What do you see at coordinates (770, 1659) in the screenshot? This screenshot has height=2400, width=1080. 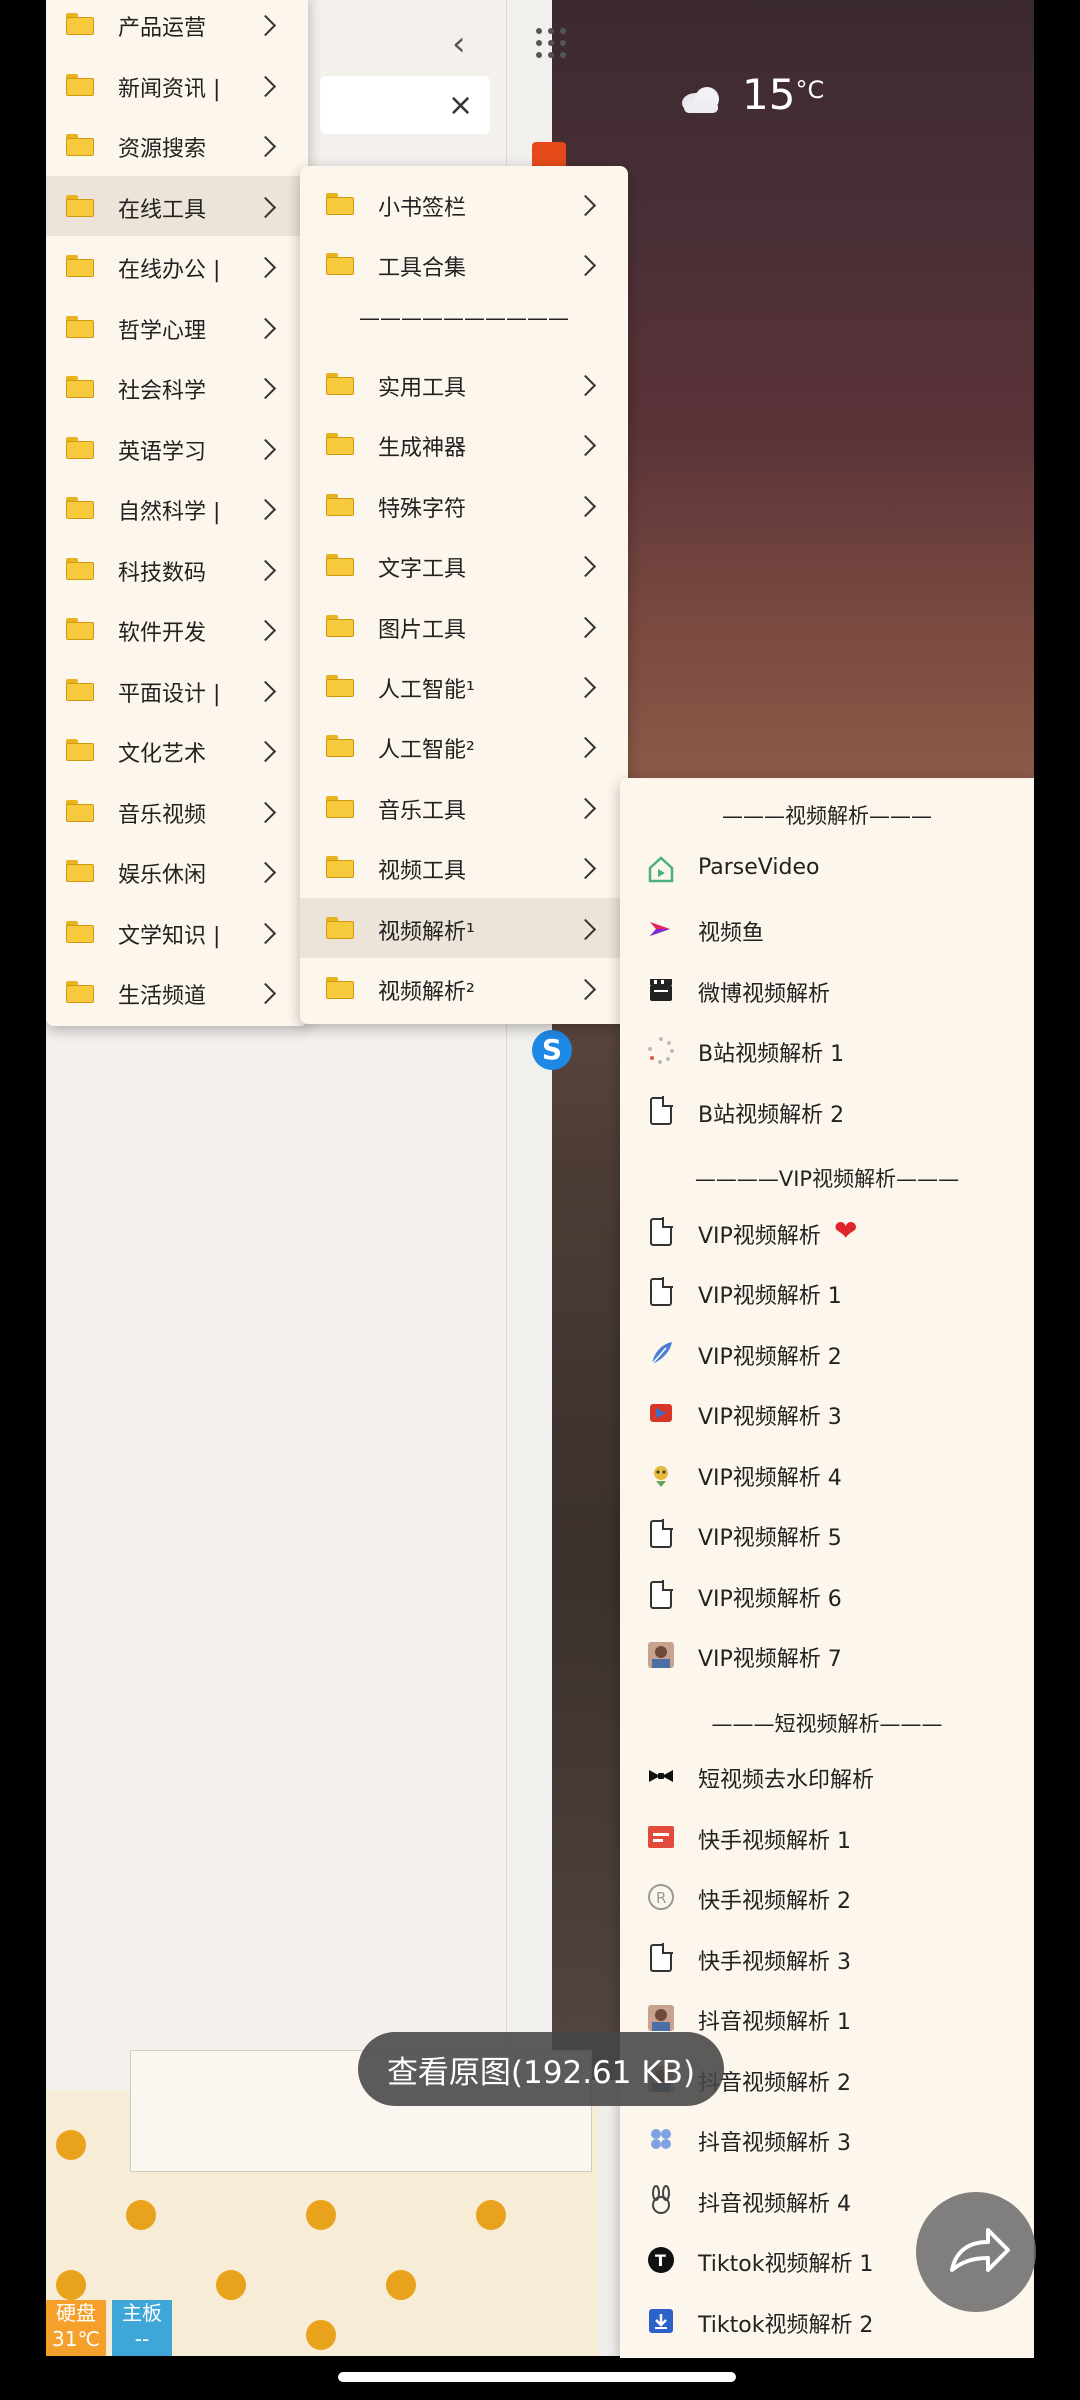 I see `menu-item-label: VIP视频解析 7` at bounding box center [770, 1659].